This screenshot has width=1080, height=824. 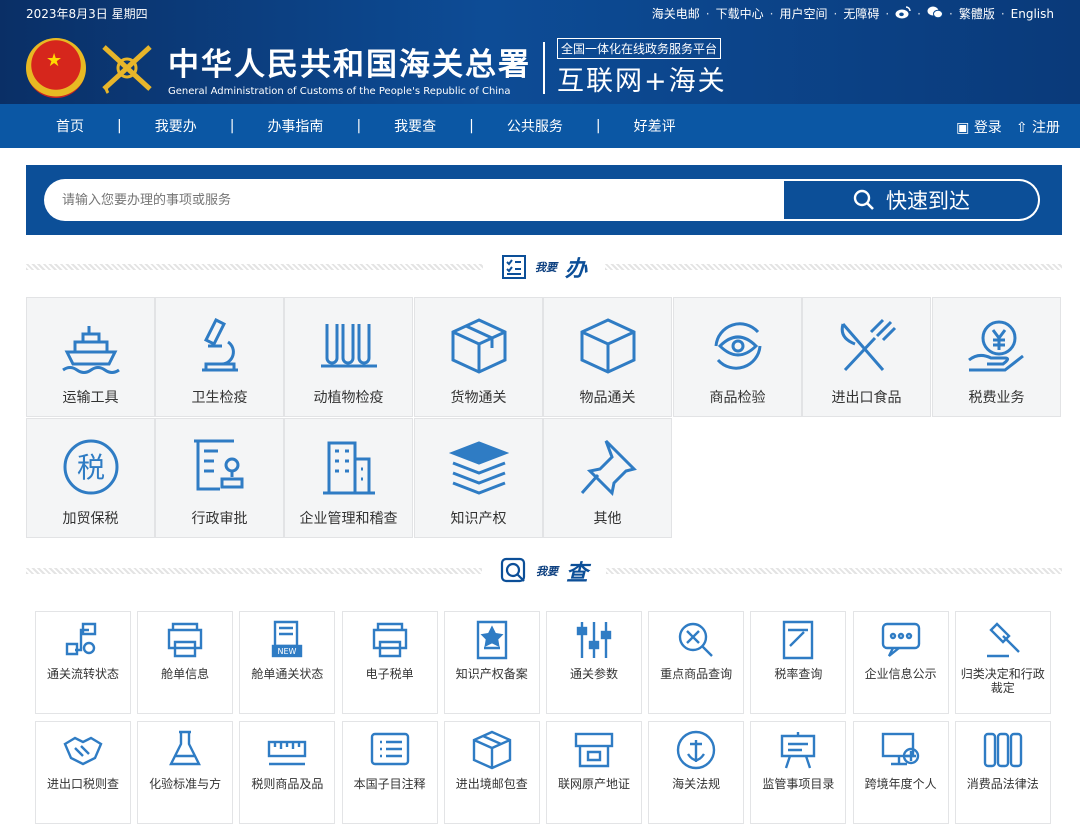 What do you see at coordinates (798, 784) in the screenshot?
I see `query-card-label: 监管事项目录` at bounding box center [798, 784].